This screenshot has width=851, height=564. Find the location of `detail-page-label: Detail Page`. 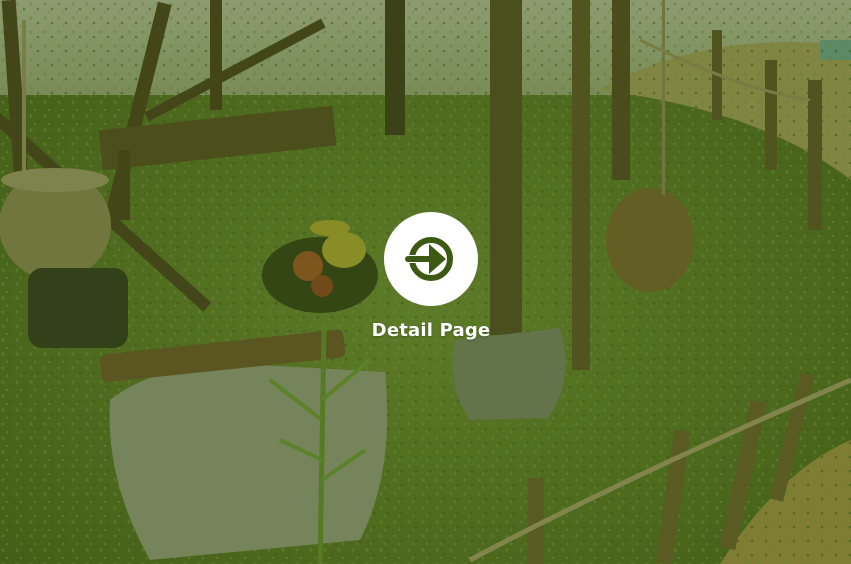

detail-page-label: Detail Page is located at coordinates (431, 330).